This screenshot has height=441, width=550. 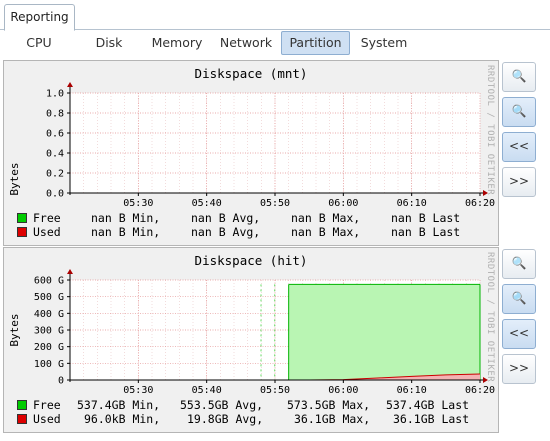 I want to click on legend-last: 537.4GB Last, so click(x=428, y=405).